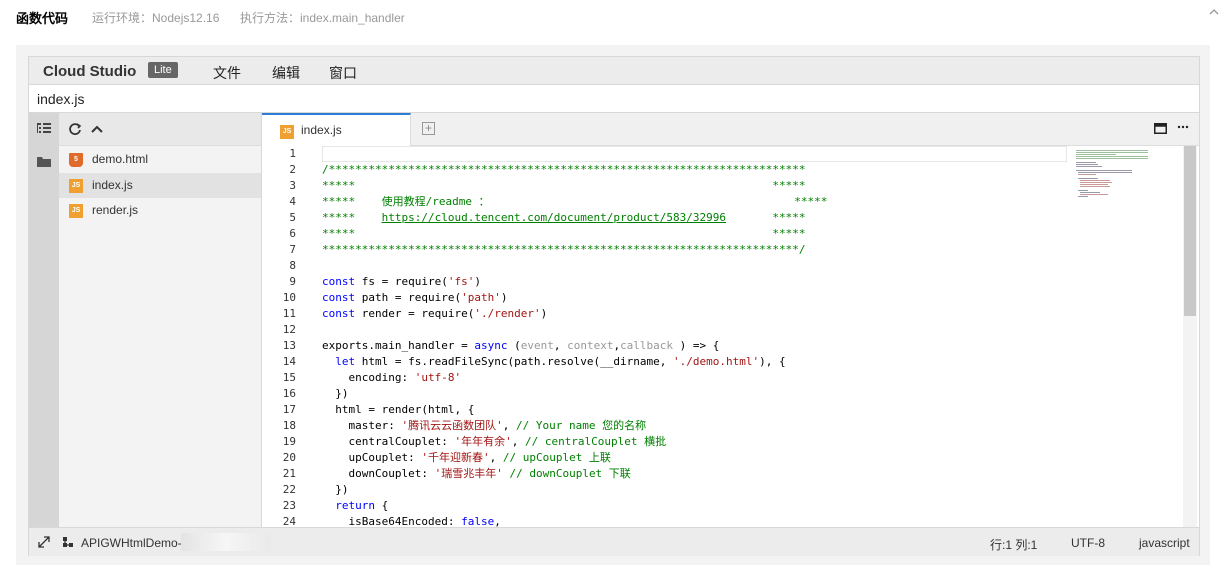 This screenshot has height=572, width=1226. I want to click on line-number: 22, so click(289, 489).